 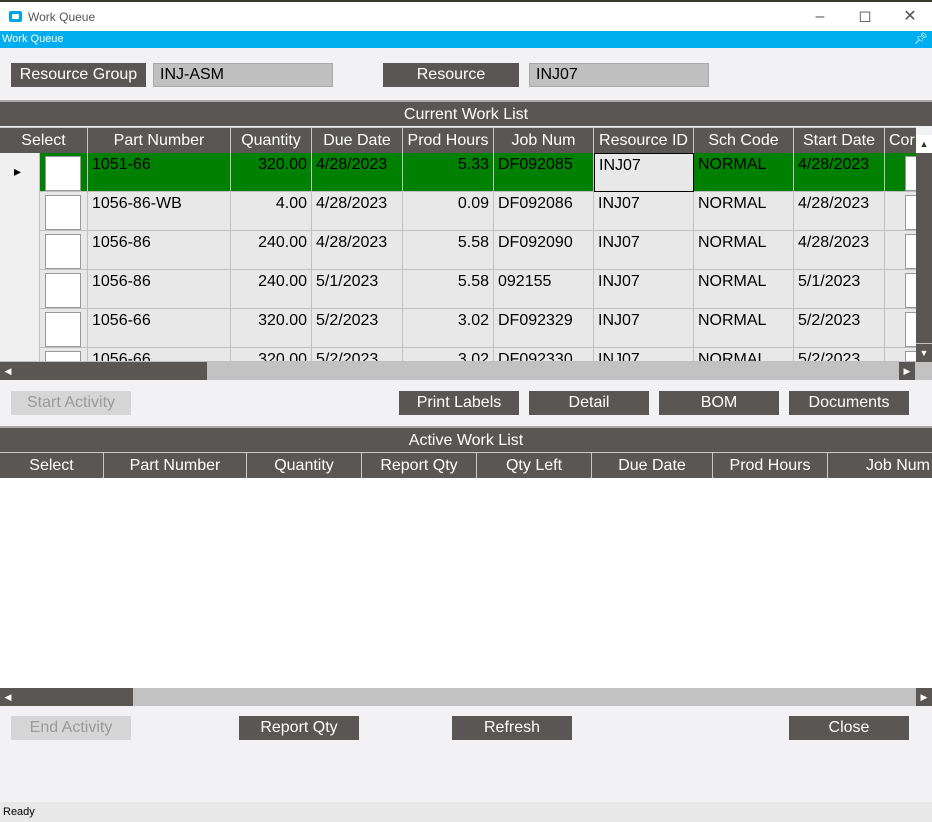 I want to click on status-bar: Ready, so click(x=466, y=812).